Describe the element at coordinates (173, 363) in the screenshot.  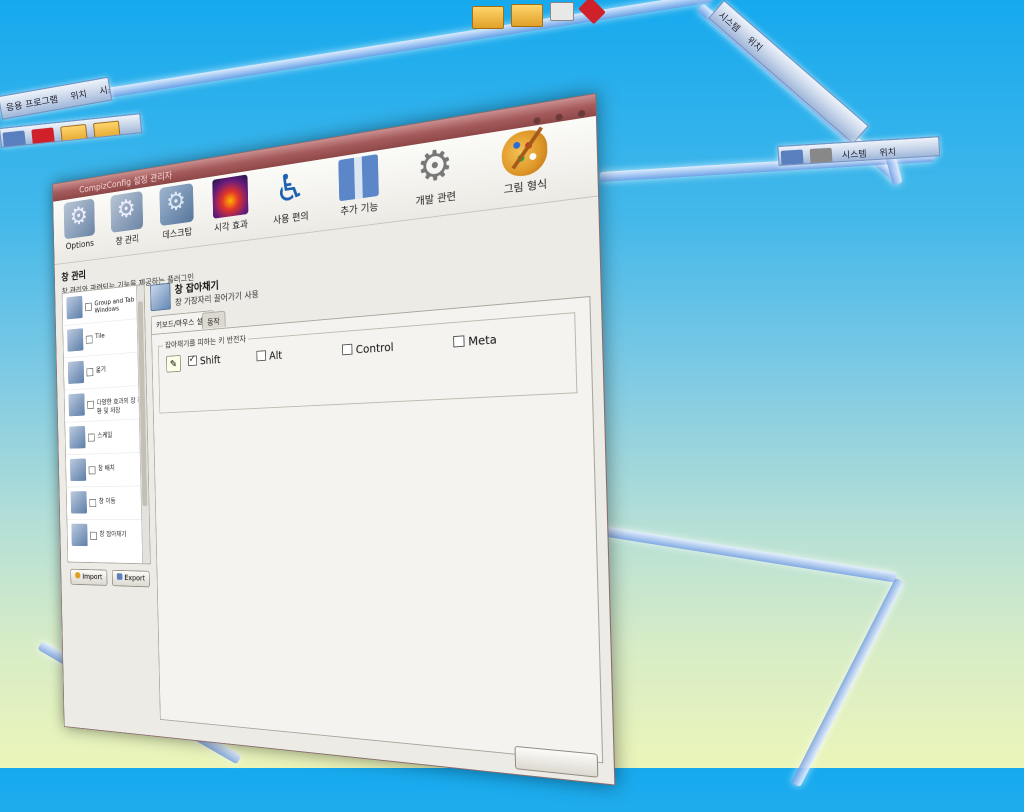
I see `key-modifier-icon: ✎` at that location.